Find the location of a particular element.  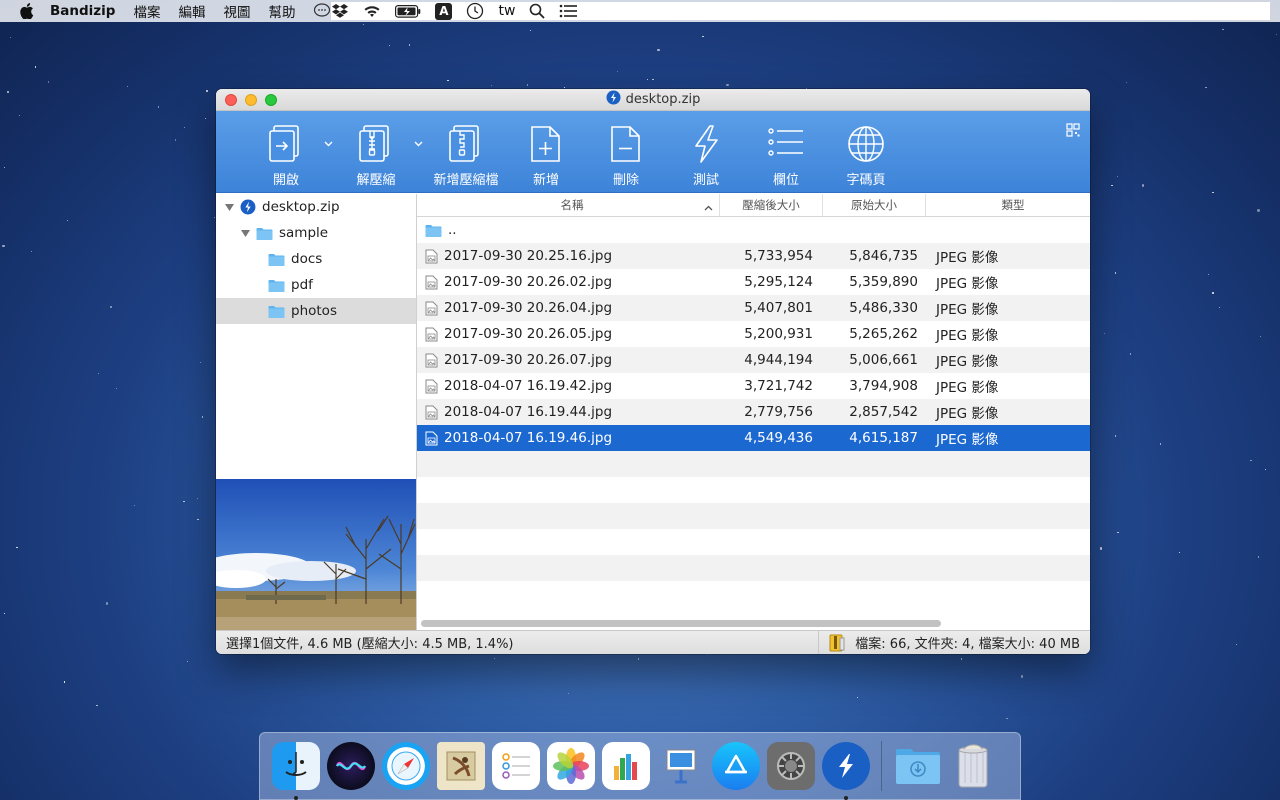

column-header-original: 原始大小 is located at coordinates (874, 205).